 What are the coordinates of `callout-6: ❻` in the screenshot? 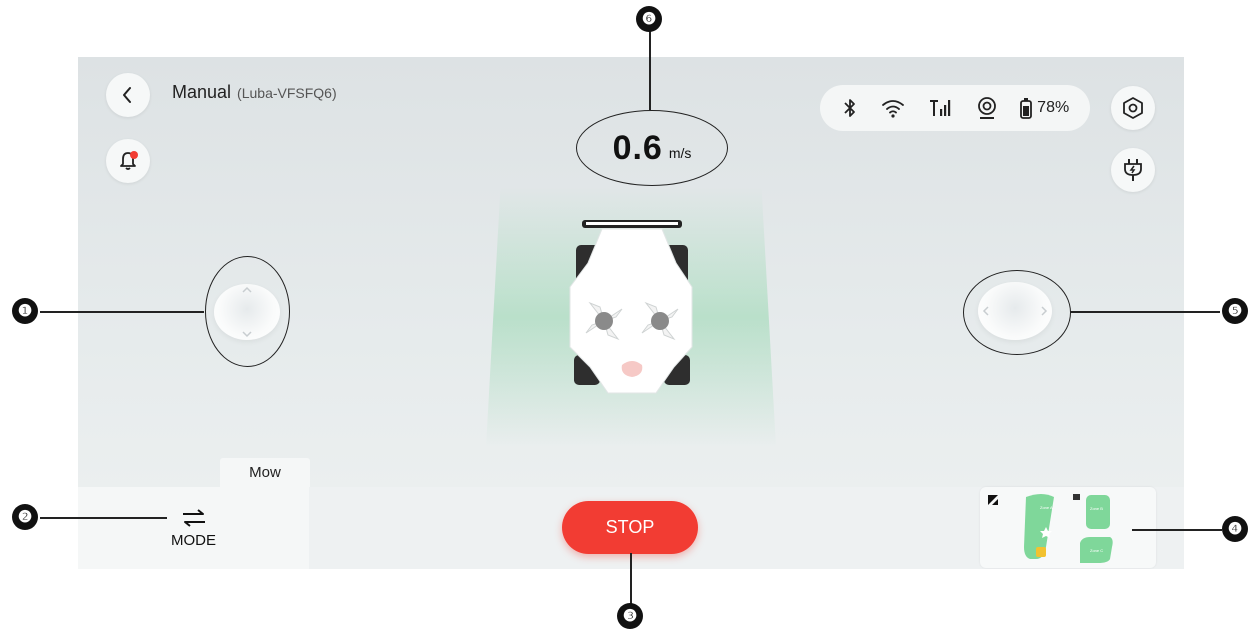 It's located at (649, 19).